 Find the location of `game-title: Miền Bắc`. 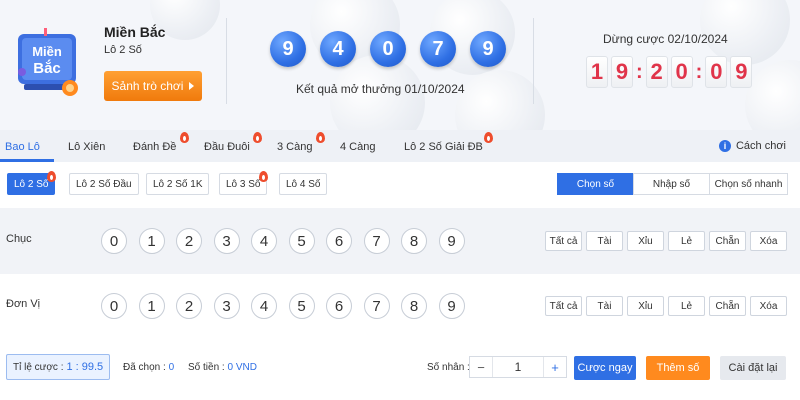

game-title: Miền Bắc is located at coordinates (135, 32).